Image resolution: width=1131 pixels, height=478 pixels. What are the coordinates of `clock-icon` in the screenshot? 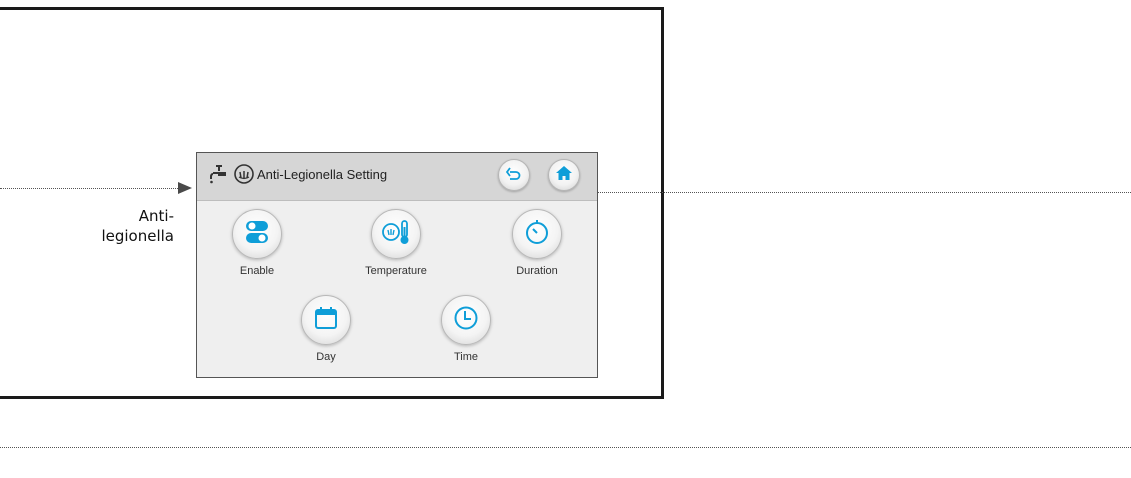 It's located at (466, 320).